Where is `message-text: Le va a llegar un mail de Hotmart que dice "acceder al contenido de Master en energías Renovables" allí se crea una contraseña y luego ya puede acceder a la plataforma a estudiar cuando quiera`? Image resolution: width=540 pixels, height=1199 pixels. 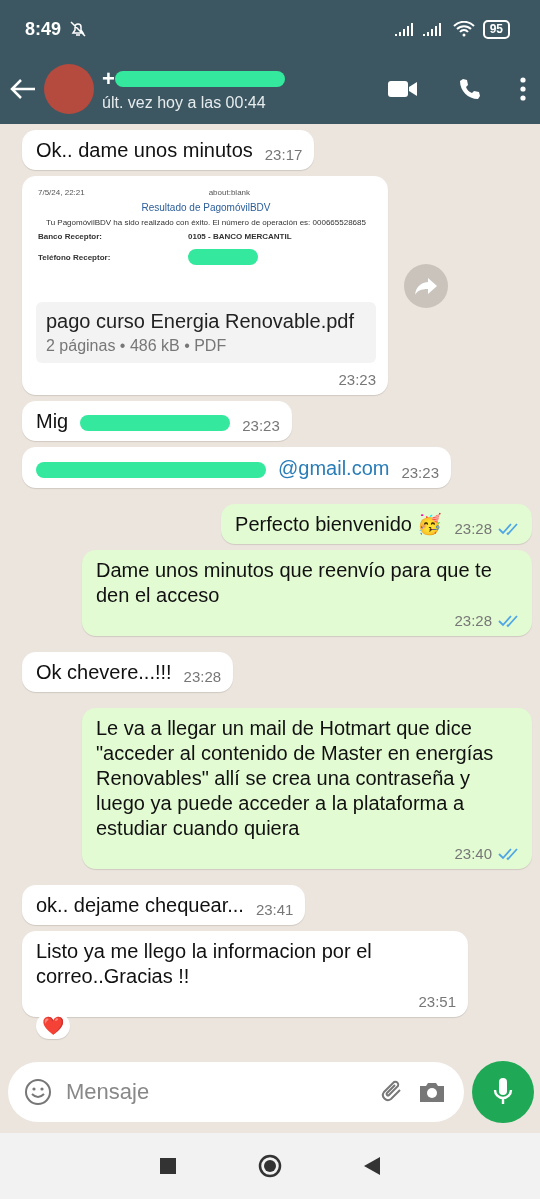
message-text: Le va a llegar un mail de Hotmart que dice "acceder al contenido de Master en energías Renovables" allí se crea una contraseña y luego ya puede acceder a la plataforma a estudiar cuando quiera is located at coordinates (295, 778).